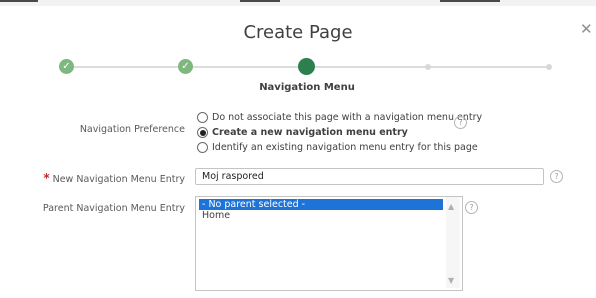  Describe the element at coordinates (306, 66) in the screenshot. I see `wizard-step-current` at that location.